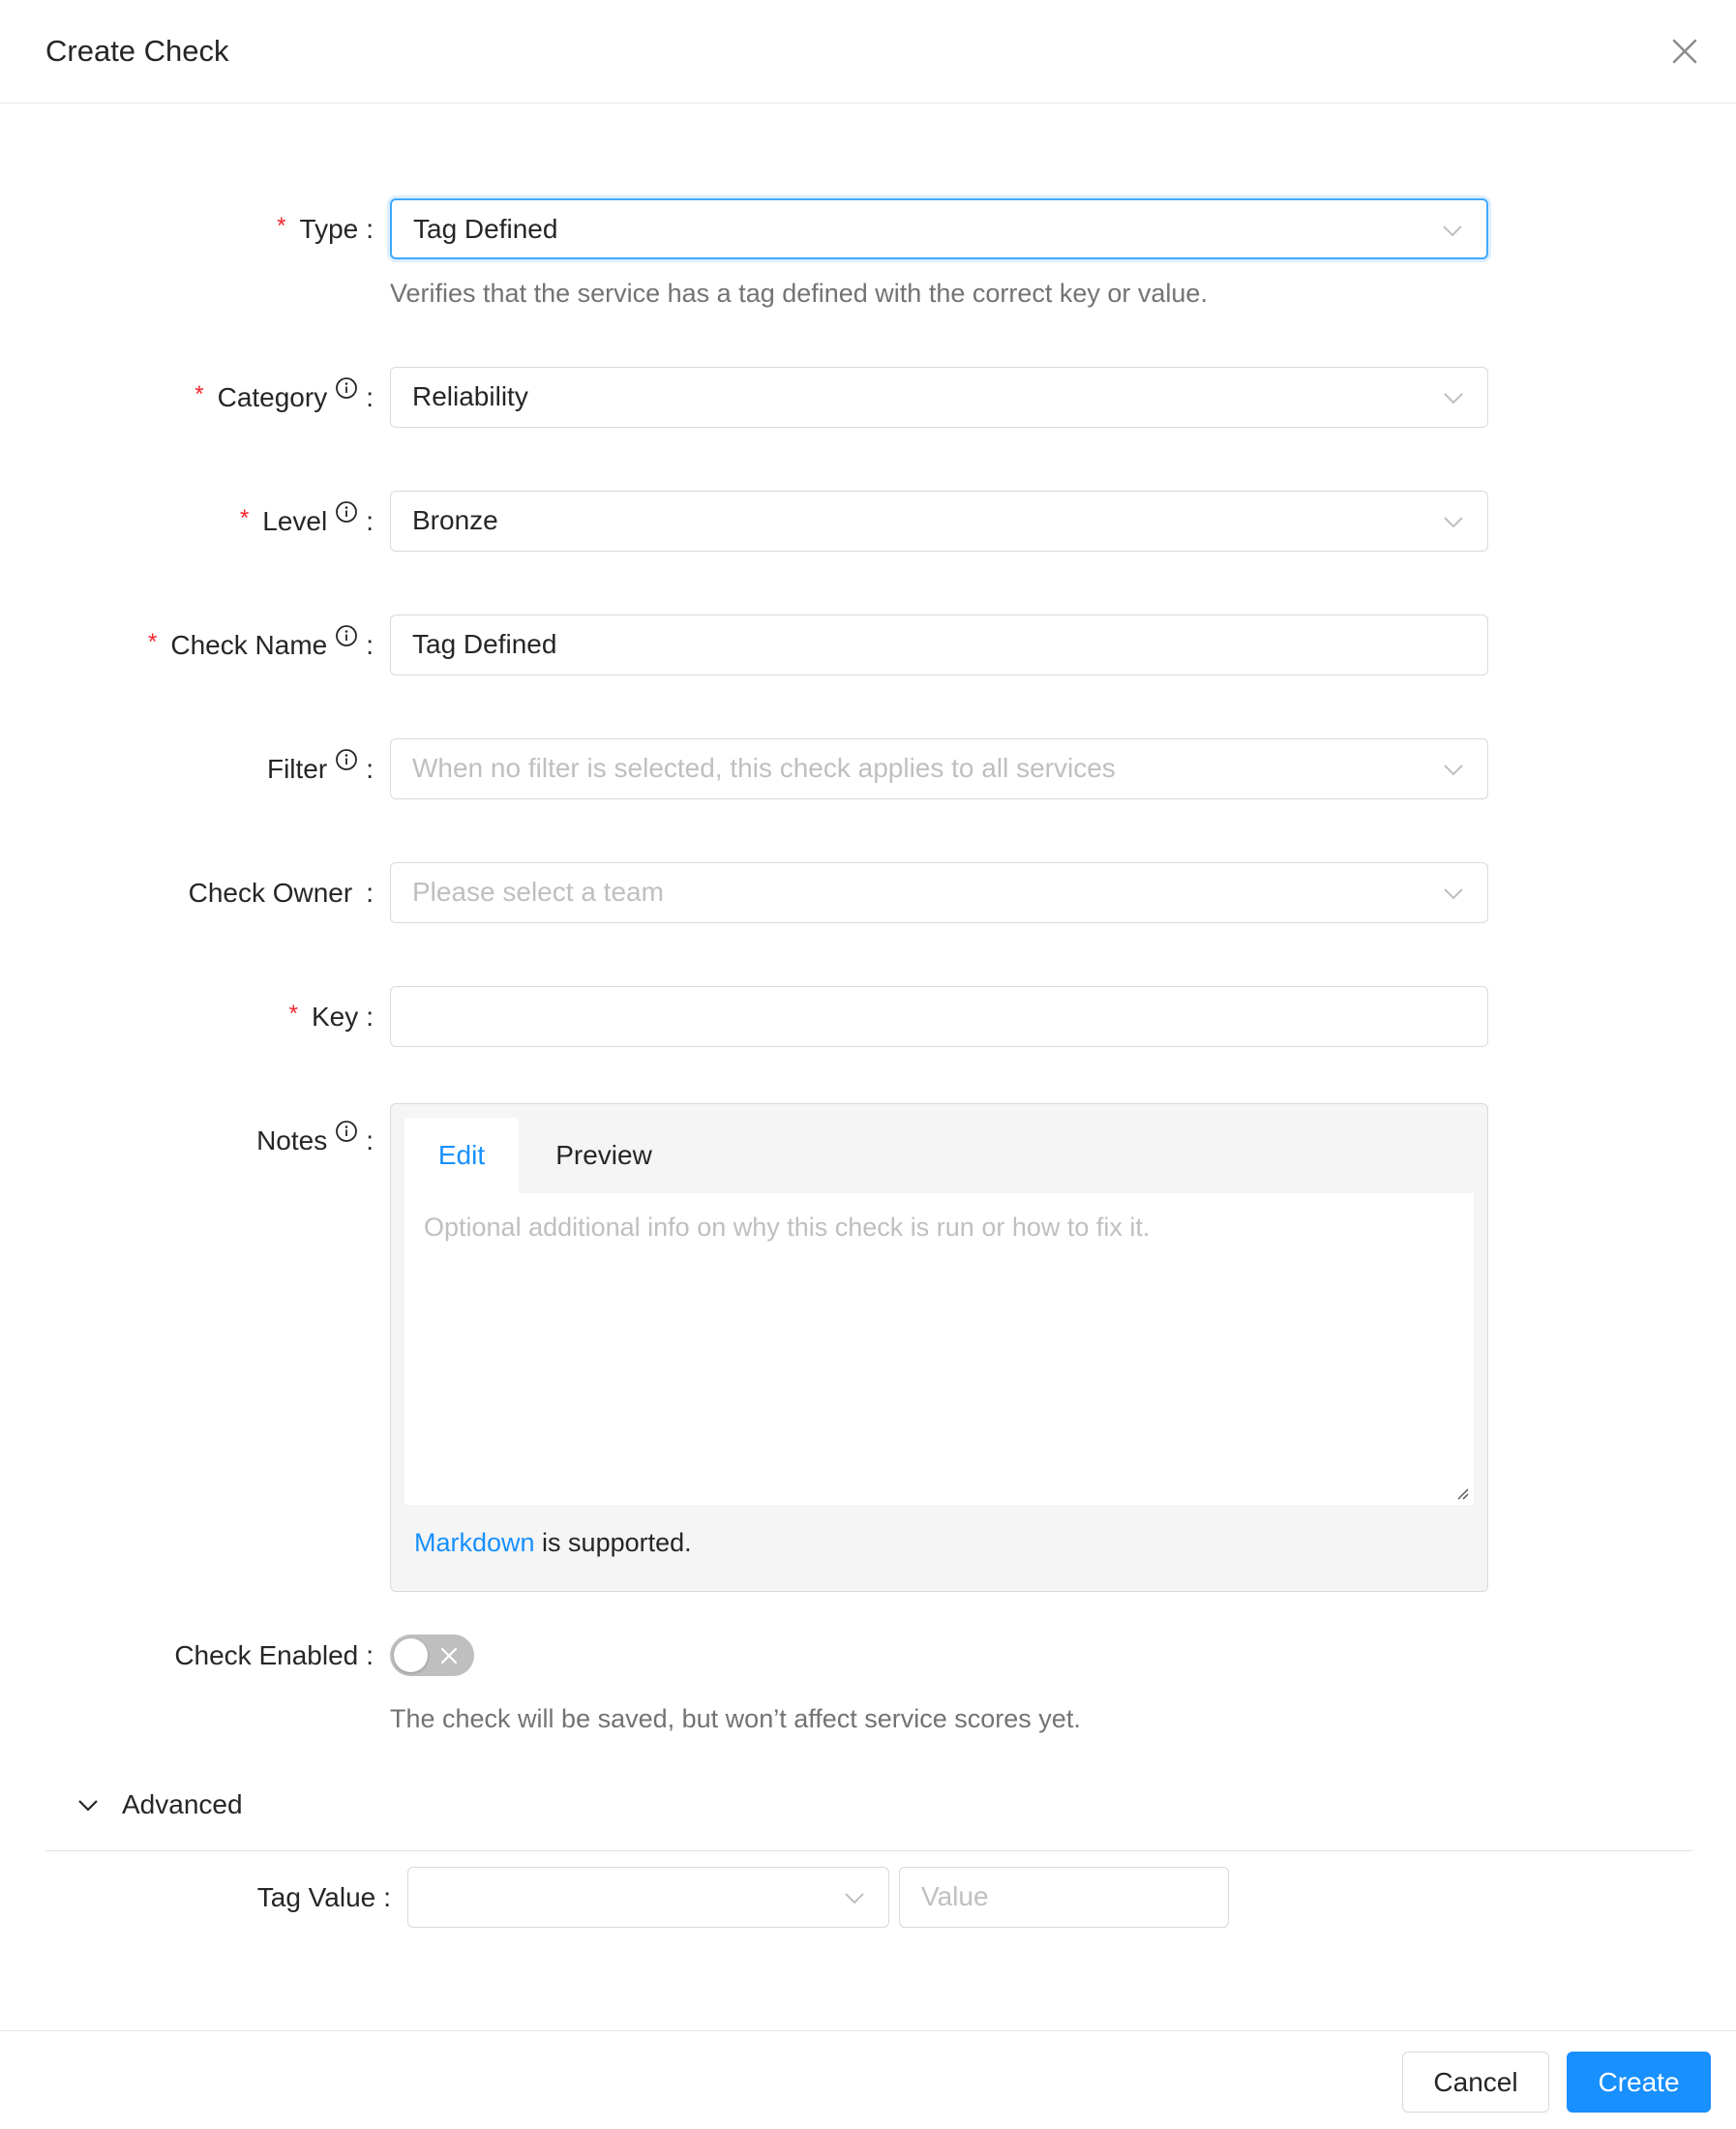  What do you see at coordinates (939, 522) in the screenshot?
I see `level-select: Bronze` at bounding box center [939, 522].